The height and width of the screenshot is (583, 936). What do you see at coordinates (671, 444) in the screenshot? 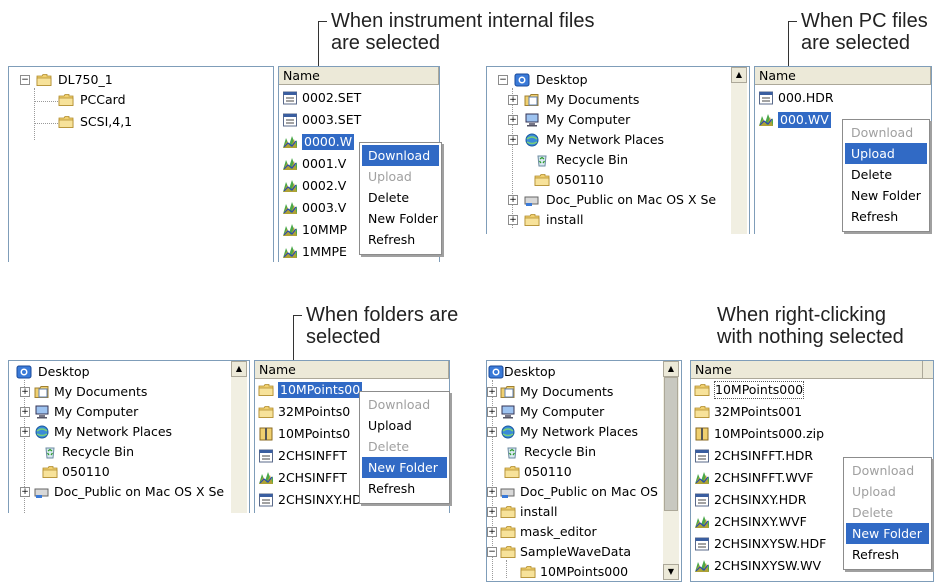
I see `scroll-thumb` at bounding box center [671, 444].